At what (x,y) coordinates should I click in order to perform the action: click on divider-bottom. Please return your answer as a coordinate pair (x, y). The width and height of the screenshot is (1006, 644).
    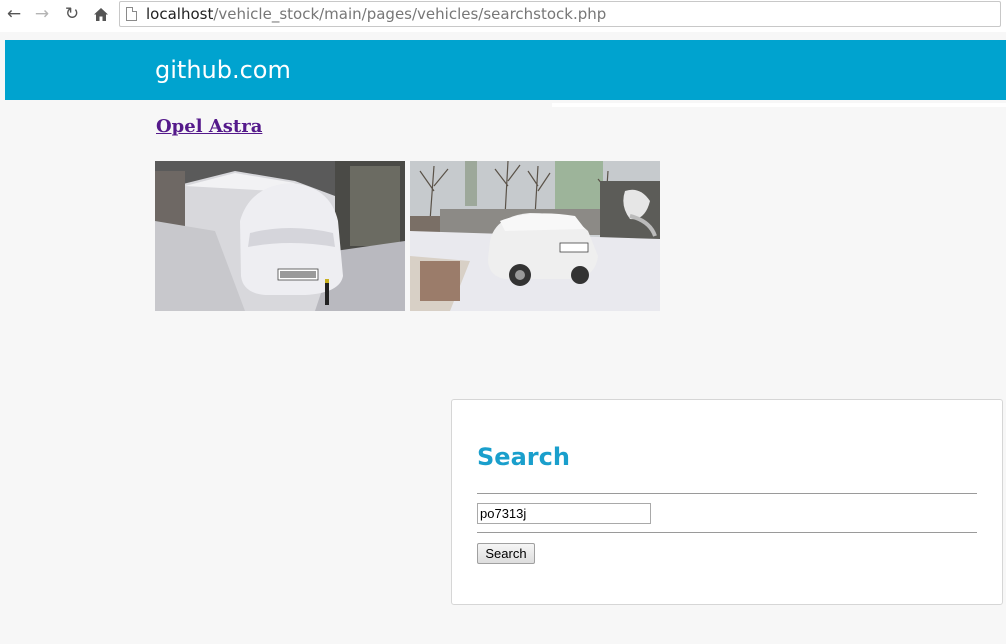
    Looking at the image, I should click on (727, 532).